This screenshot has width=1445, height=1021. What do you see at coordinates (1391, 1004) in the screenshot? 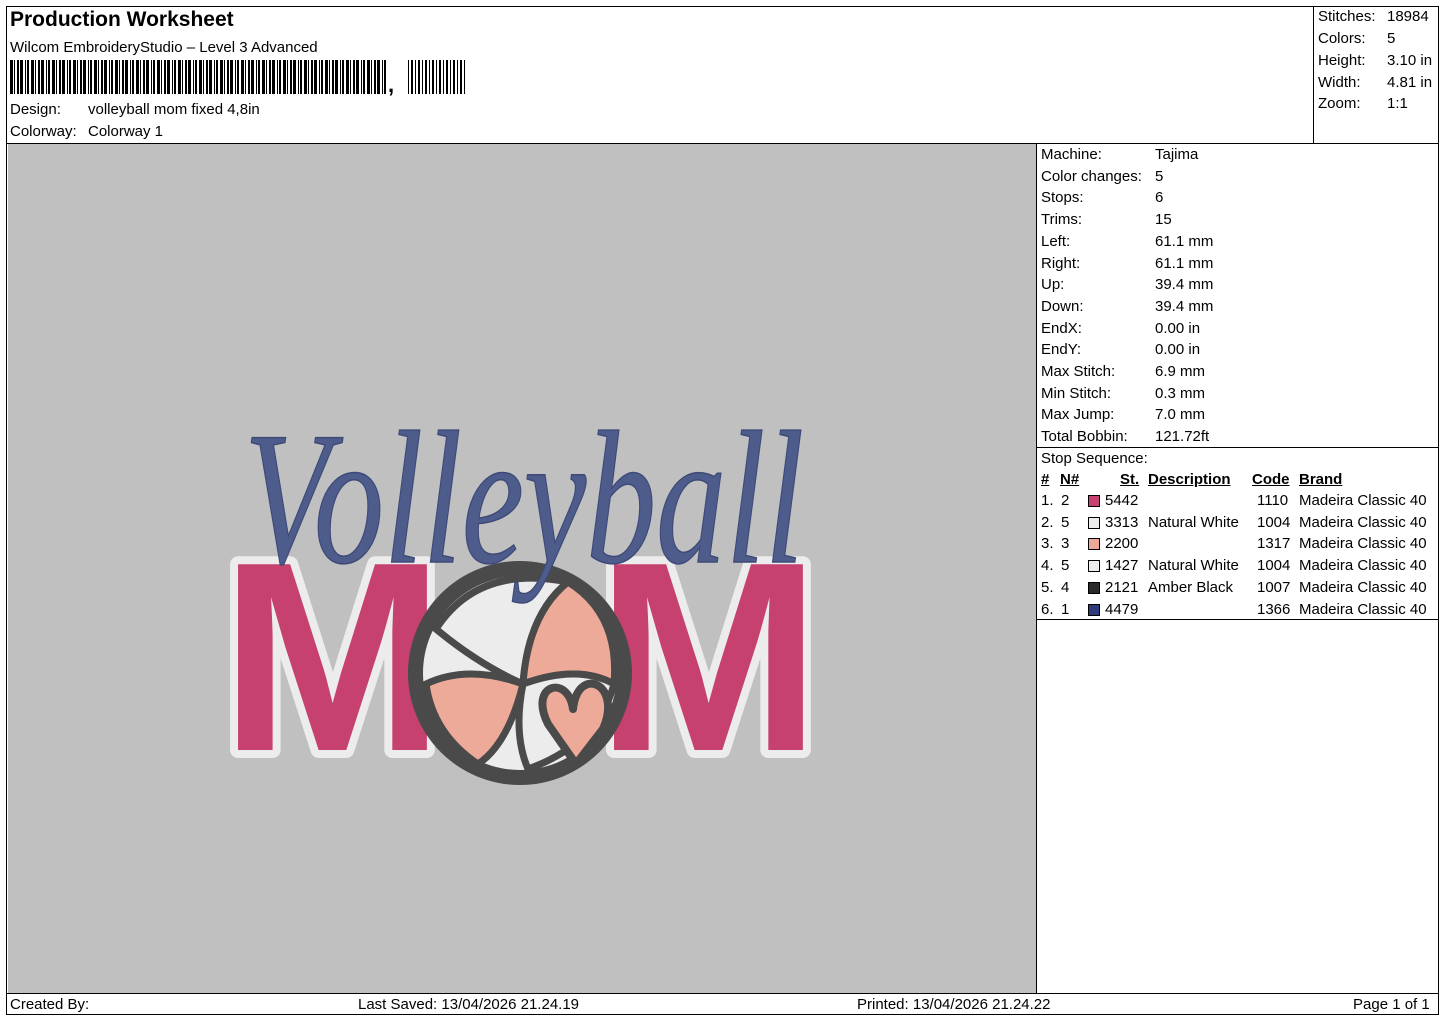
I see `page-number: Page 1 of 1` at bounding box center [1391, 1004].